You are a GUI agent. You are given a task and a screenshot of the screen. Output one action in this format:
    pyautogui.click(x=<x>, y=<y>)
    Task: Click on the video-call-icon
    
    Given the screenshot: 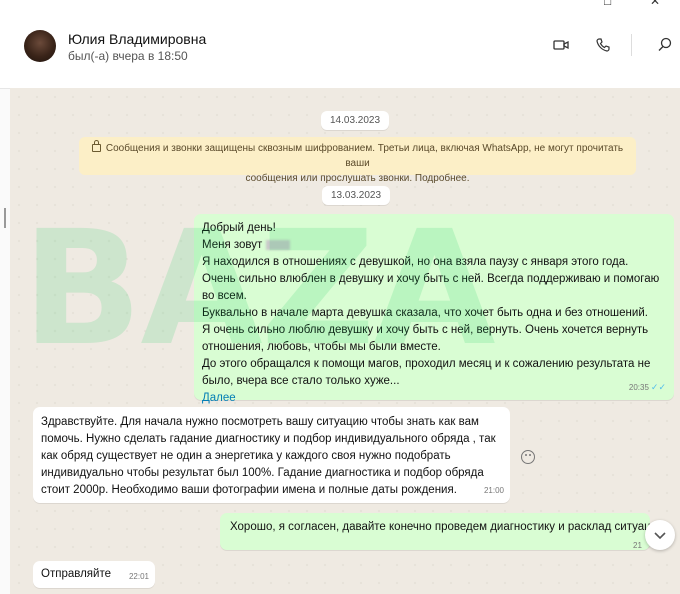 What is the action you would take?
    pyautogui.click(x=561, y=45)
    